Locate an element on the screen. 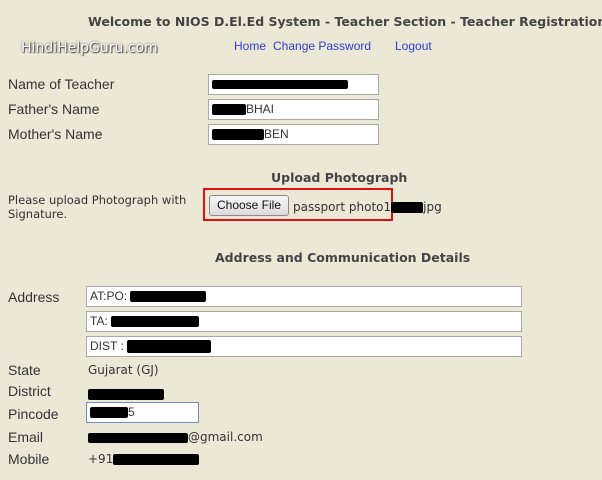 The height and width of the screenshot is (480, 602). mother-name-suffix: BEN is located at coordinates (276, 134).